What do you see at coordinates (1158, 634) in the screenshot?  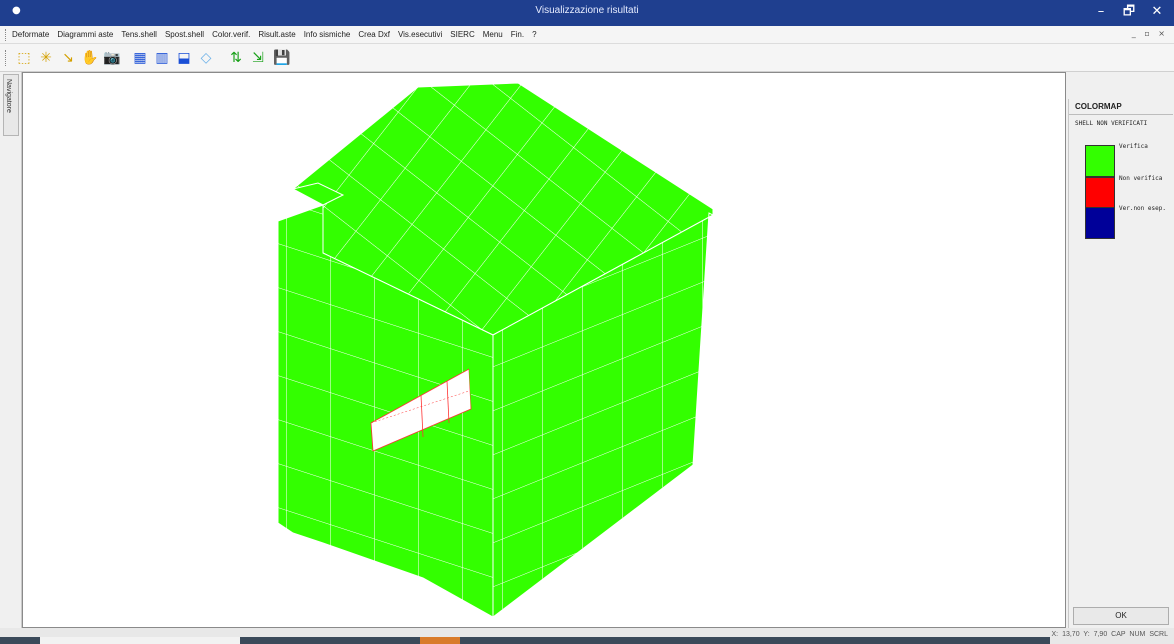 I see `scrl-indicator: SCRL` at bounding box center [1158, 634].